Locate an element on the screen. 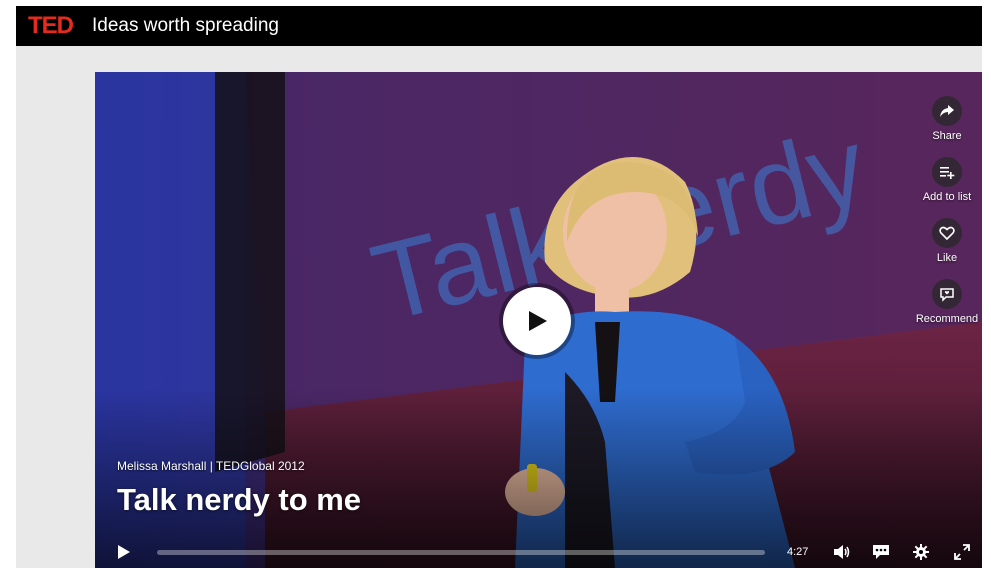 Image resolution: width=991 pixels, height=568 pixels. settings-button is located at coordinates (921, 554).